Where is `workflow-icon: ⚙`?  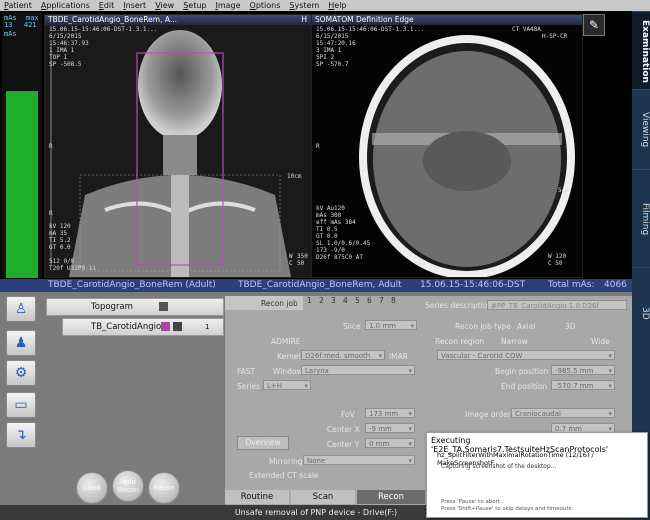
workflow-icon: ⚙ is located at coordinates (21, 373).